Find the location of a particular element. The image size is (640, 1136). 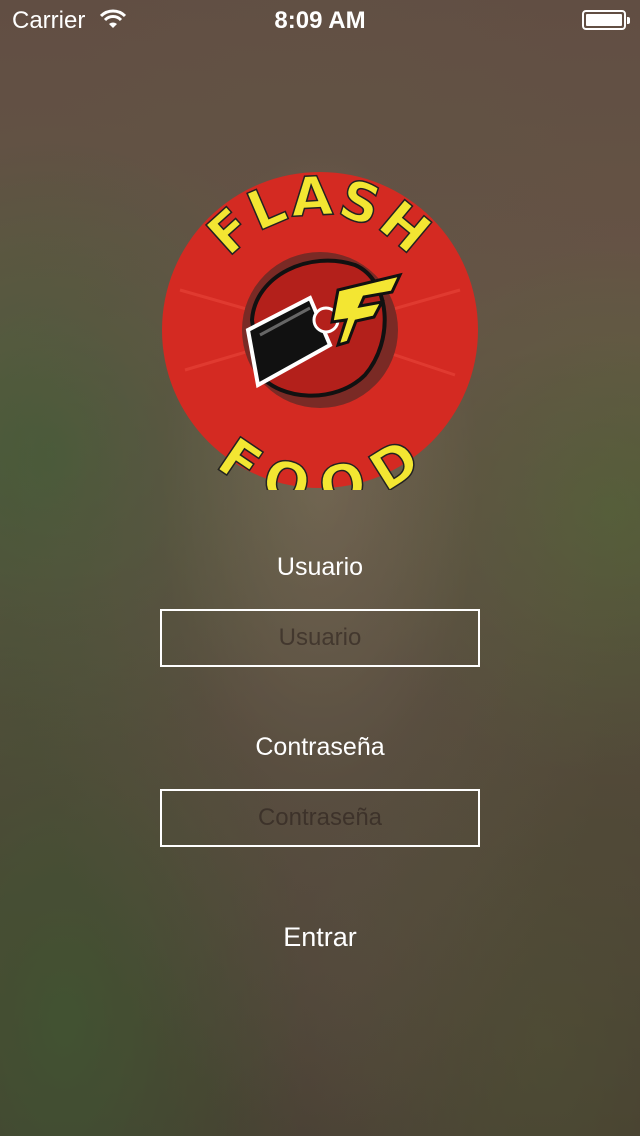

status-bar: Carrier 8:09 AM is located at coordinates (320, 20).